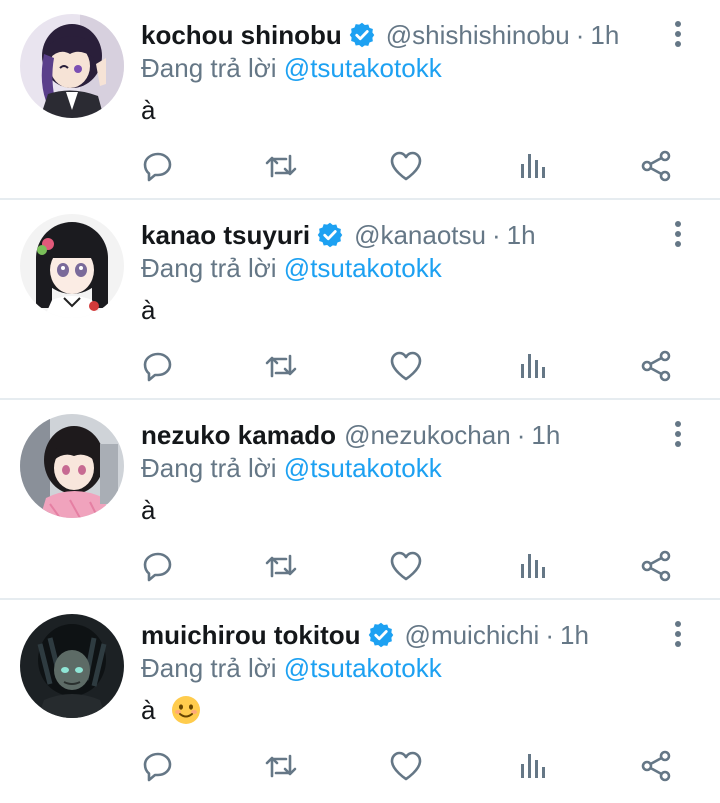  What do you see at coordinates (420, 235) in the screenshot?
I see `user-handle: @kanaotsu` at bounding box center [420, 235].